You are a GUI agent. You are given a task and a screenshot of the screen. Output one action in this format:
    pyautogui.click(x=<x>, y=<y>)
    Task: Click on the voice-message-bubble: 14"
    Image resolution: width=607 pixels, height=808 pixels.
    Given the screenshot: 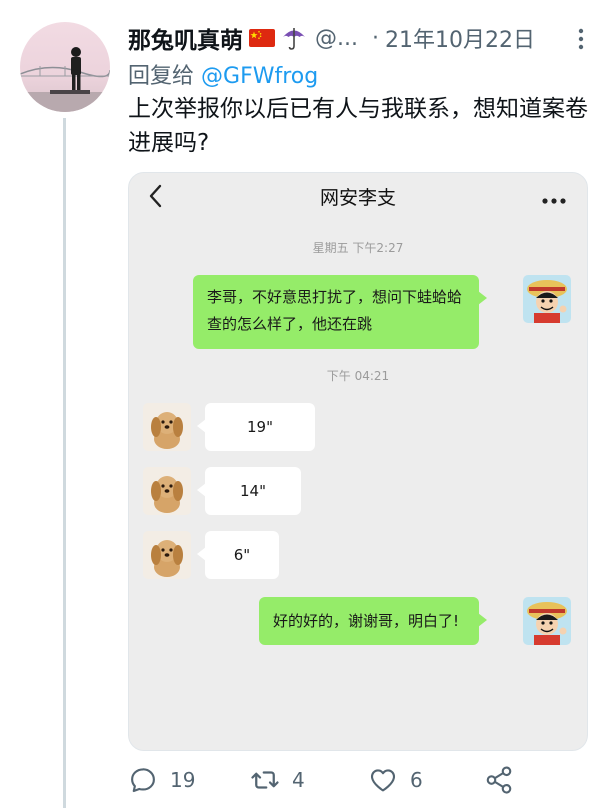 What is the action you would take?
    pyautogui.click(x=249, y=491)
    